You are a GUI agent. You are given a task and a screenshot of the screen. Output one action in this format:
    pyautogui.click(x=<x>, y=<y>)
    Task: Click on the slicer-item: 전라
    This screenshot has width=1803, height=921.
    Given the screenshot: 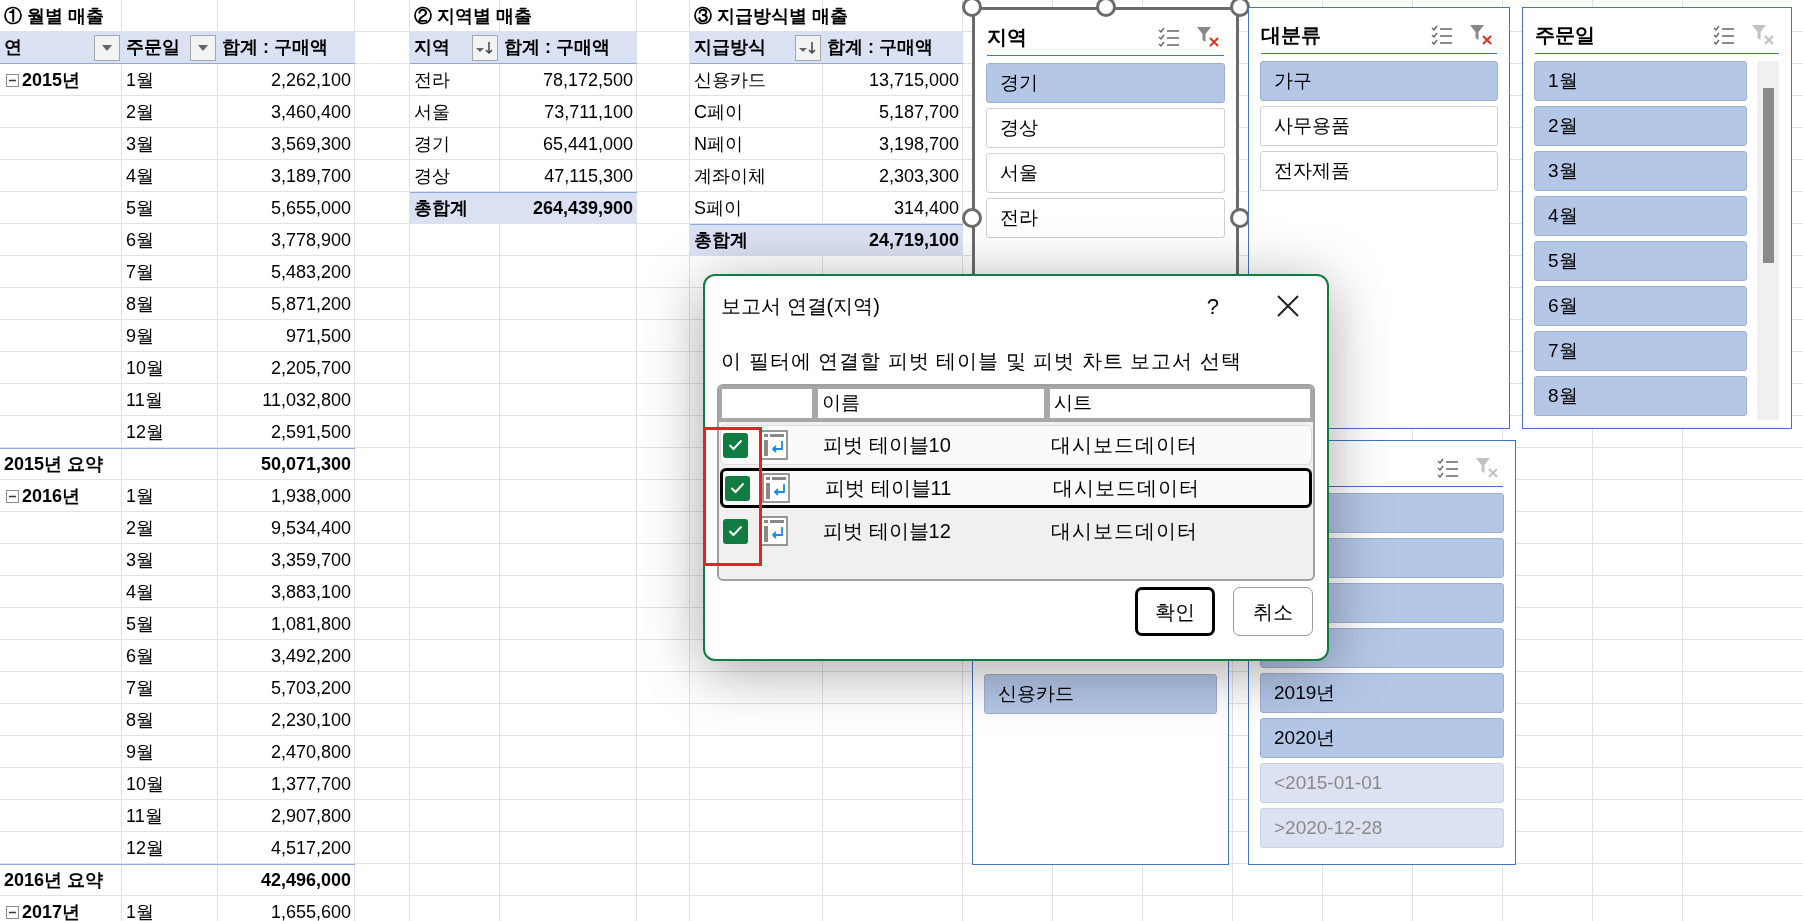 What is the action you would take?
    pyautogui.click(x=1105, y=218)
    